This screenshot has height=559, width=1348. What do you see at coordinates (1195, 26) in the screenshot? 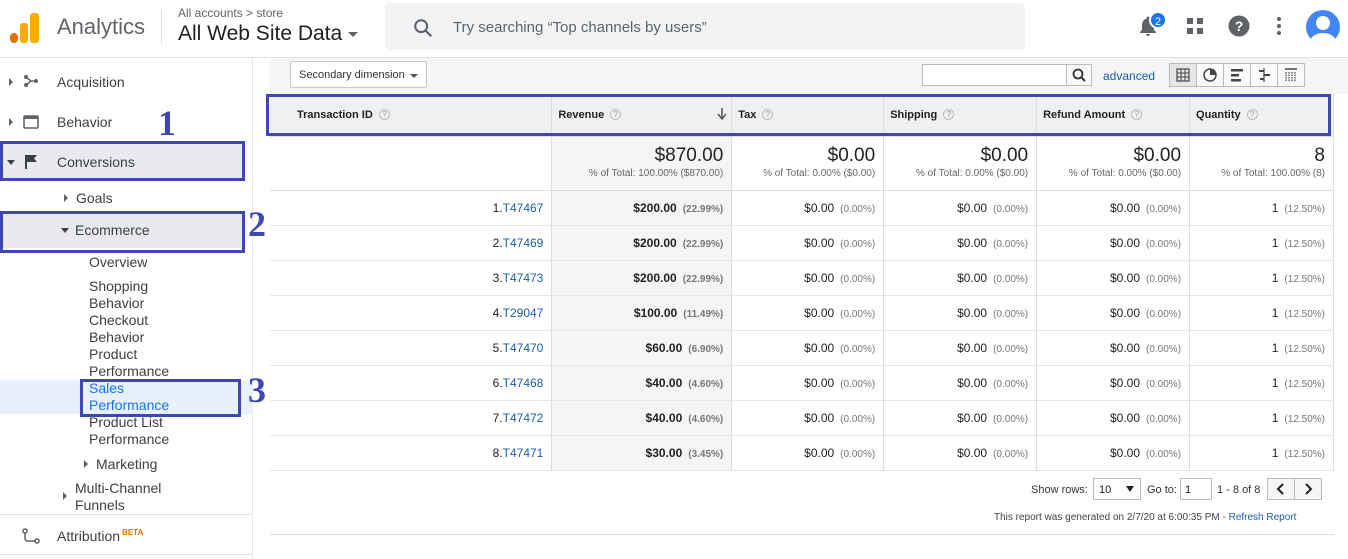
I see `apps-grid-icon` at bounding box center [1195, 26].